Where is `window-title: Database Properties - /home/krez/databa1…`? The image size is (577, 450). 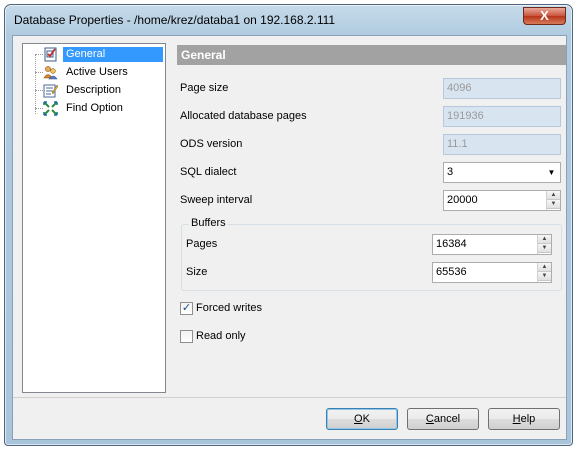
window-title: Database Properties - /home/krez/databa1… is located at coordinates (175, 20).